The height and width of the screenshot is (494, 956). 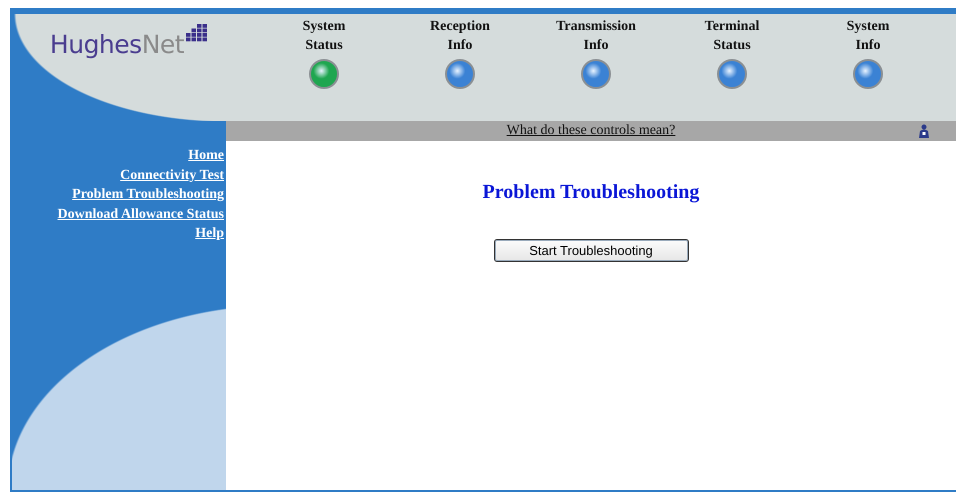 What do you see at coordinates (206, 156) in the screenshot?
I see `nav-link: Home` at bounding box center [206, 156].